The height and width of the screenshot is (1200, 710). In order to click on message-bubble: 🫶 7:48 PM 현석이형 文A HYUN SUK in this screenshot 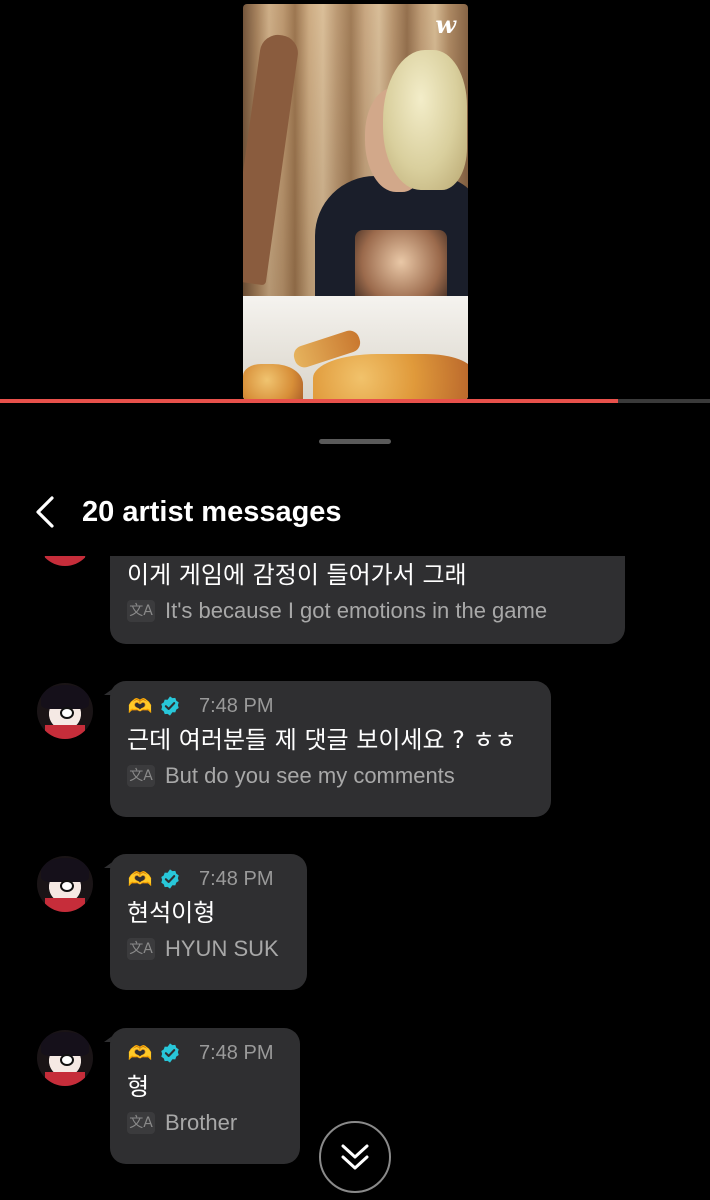, I will do `click(208, 922)`.